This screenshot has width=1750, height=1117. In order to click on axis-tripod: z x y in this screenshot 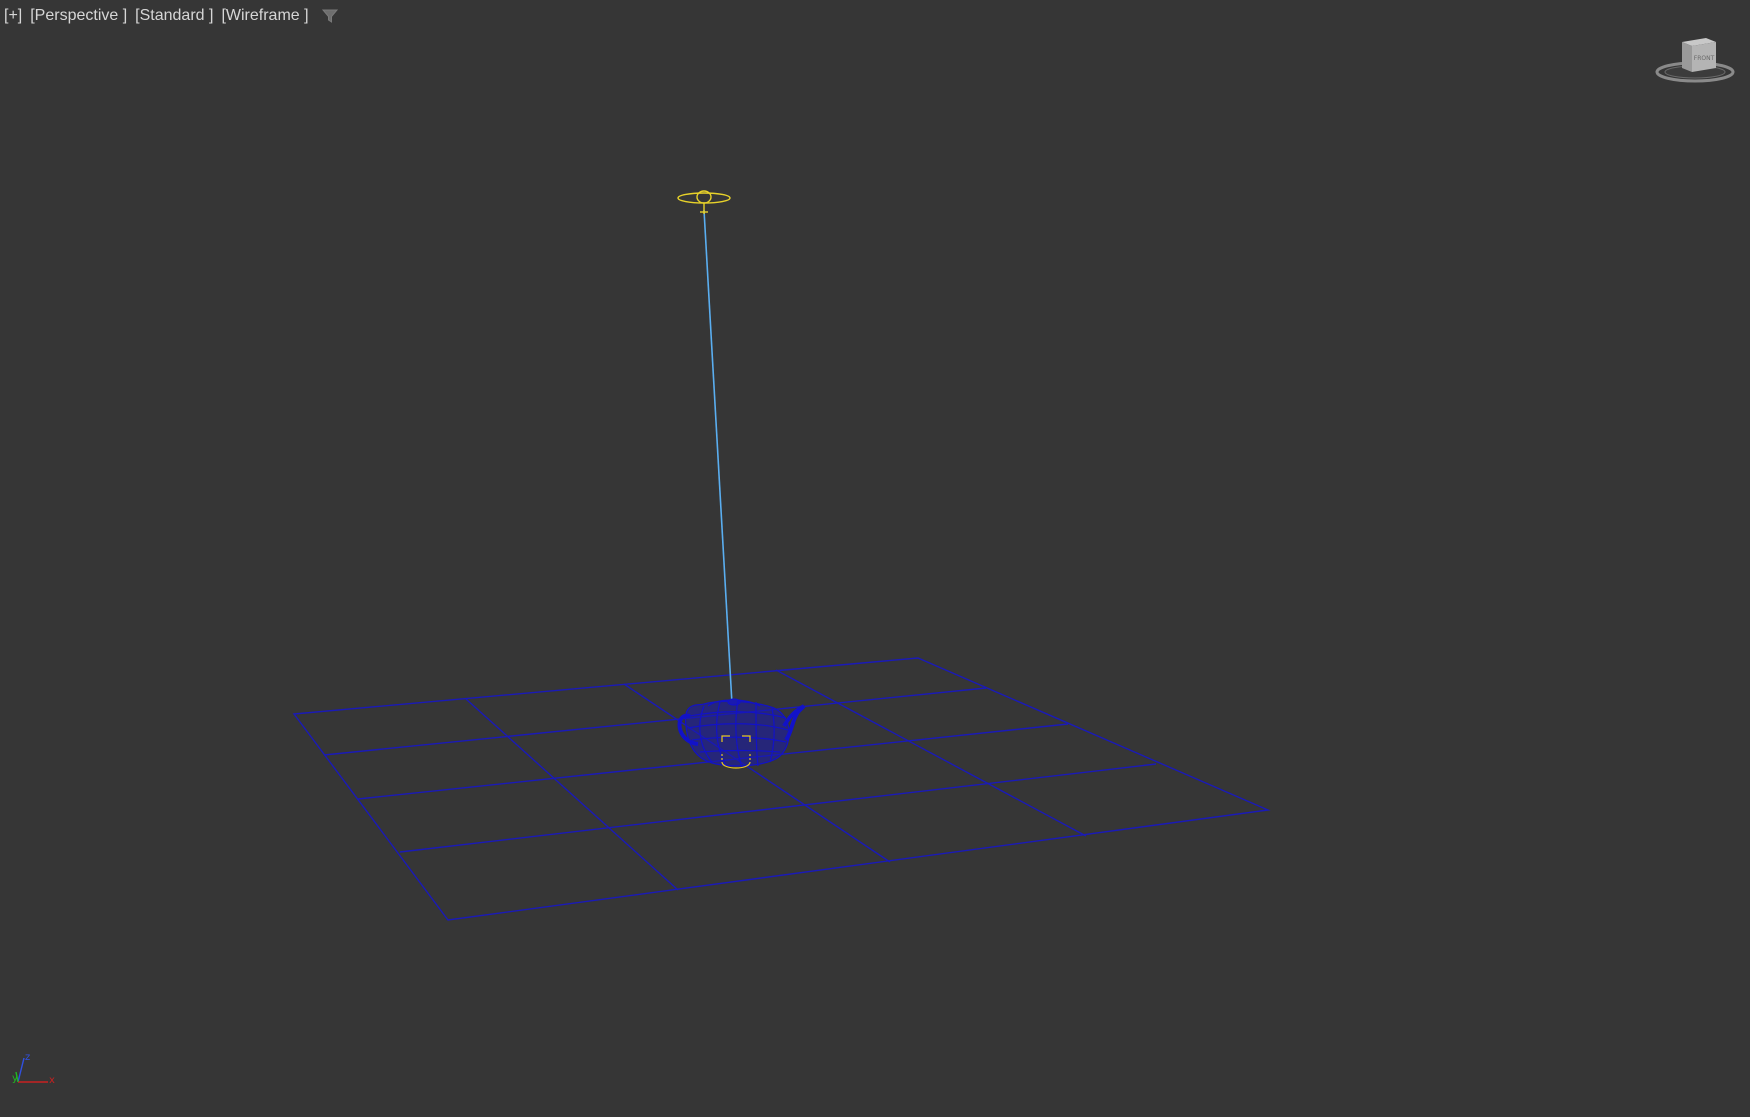, I will do `click(35, 1072)`.